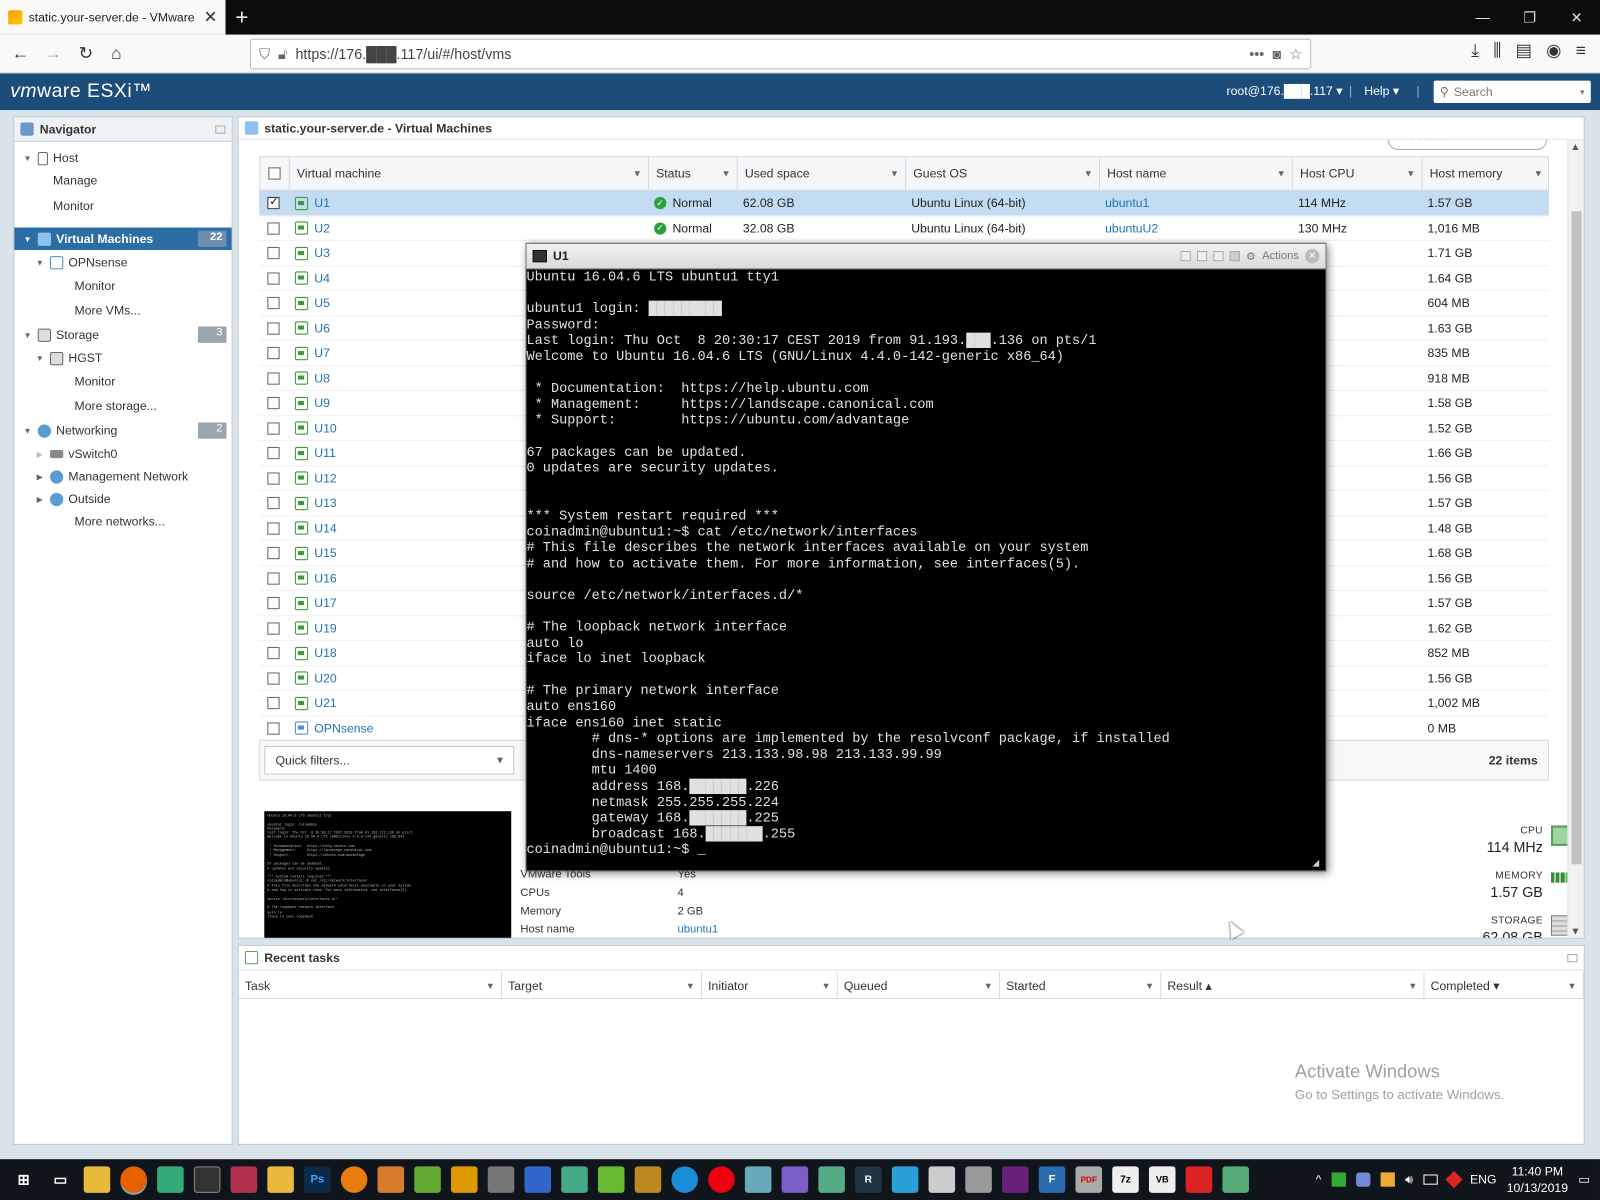  Describe the element at coordinates (322, 278) in the screenshot. I see `vm-name-link: U4` at that location.